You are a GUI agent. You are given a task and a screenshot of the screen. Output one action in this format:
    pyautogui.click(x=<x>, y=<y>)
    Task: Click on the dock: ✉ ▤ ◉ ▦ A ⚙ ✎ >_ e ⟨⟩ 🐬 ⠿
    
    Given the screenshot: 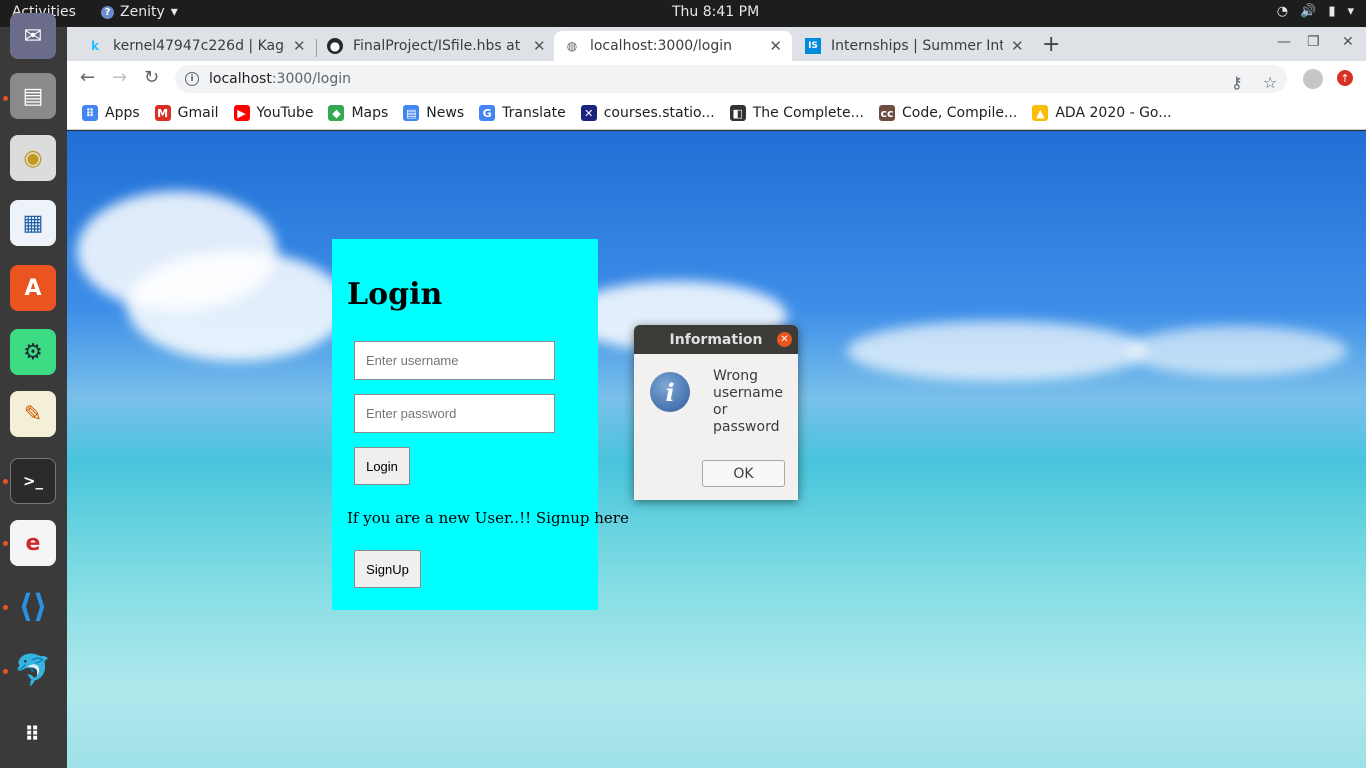 What is the action you would take?
    pyautogui.click(x=33, y=390)
    